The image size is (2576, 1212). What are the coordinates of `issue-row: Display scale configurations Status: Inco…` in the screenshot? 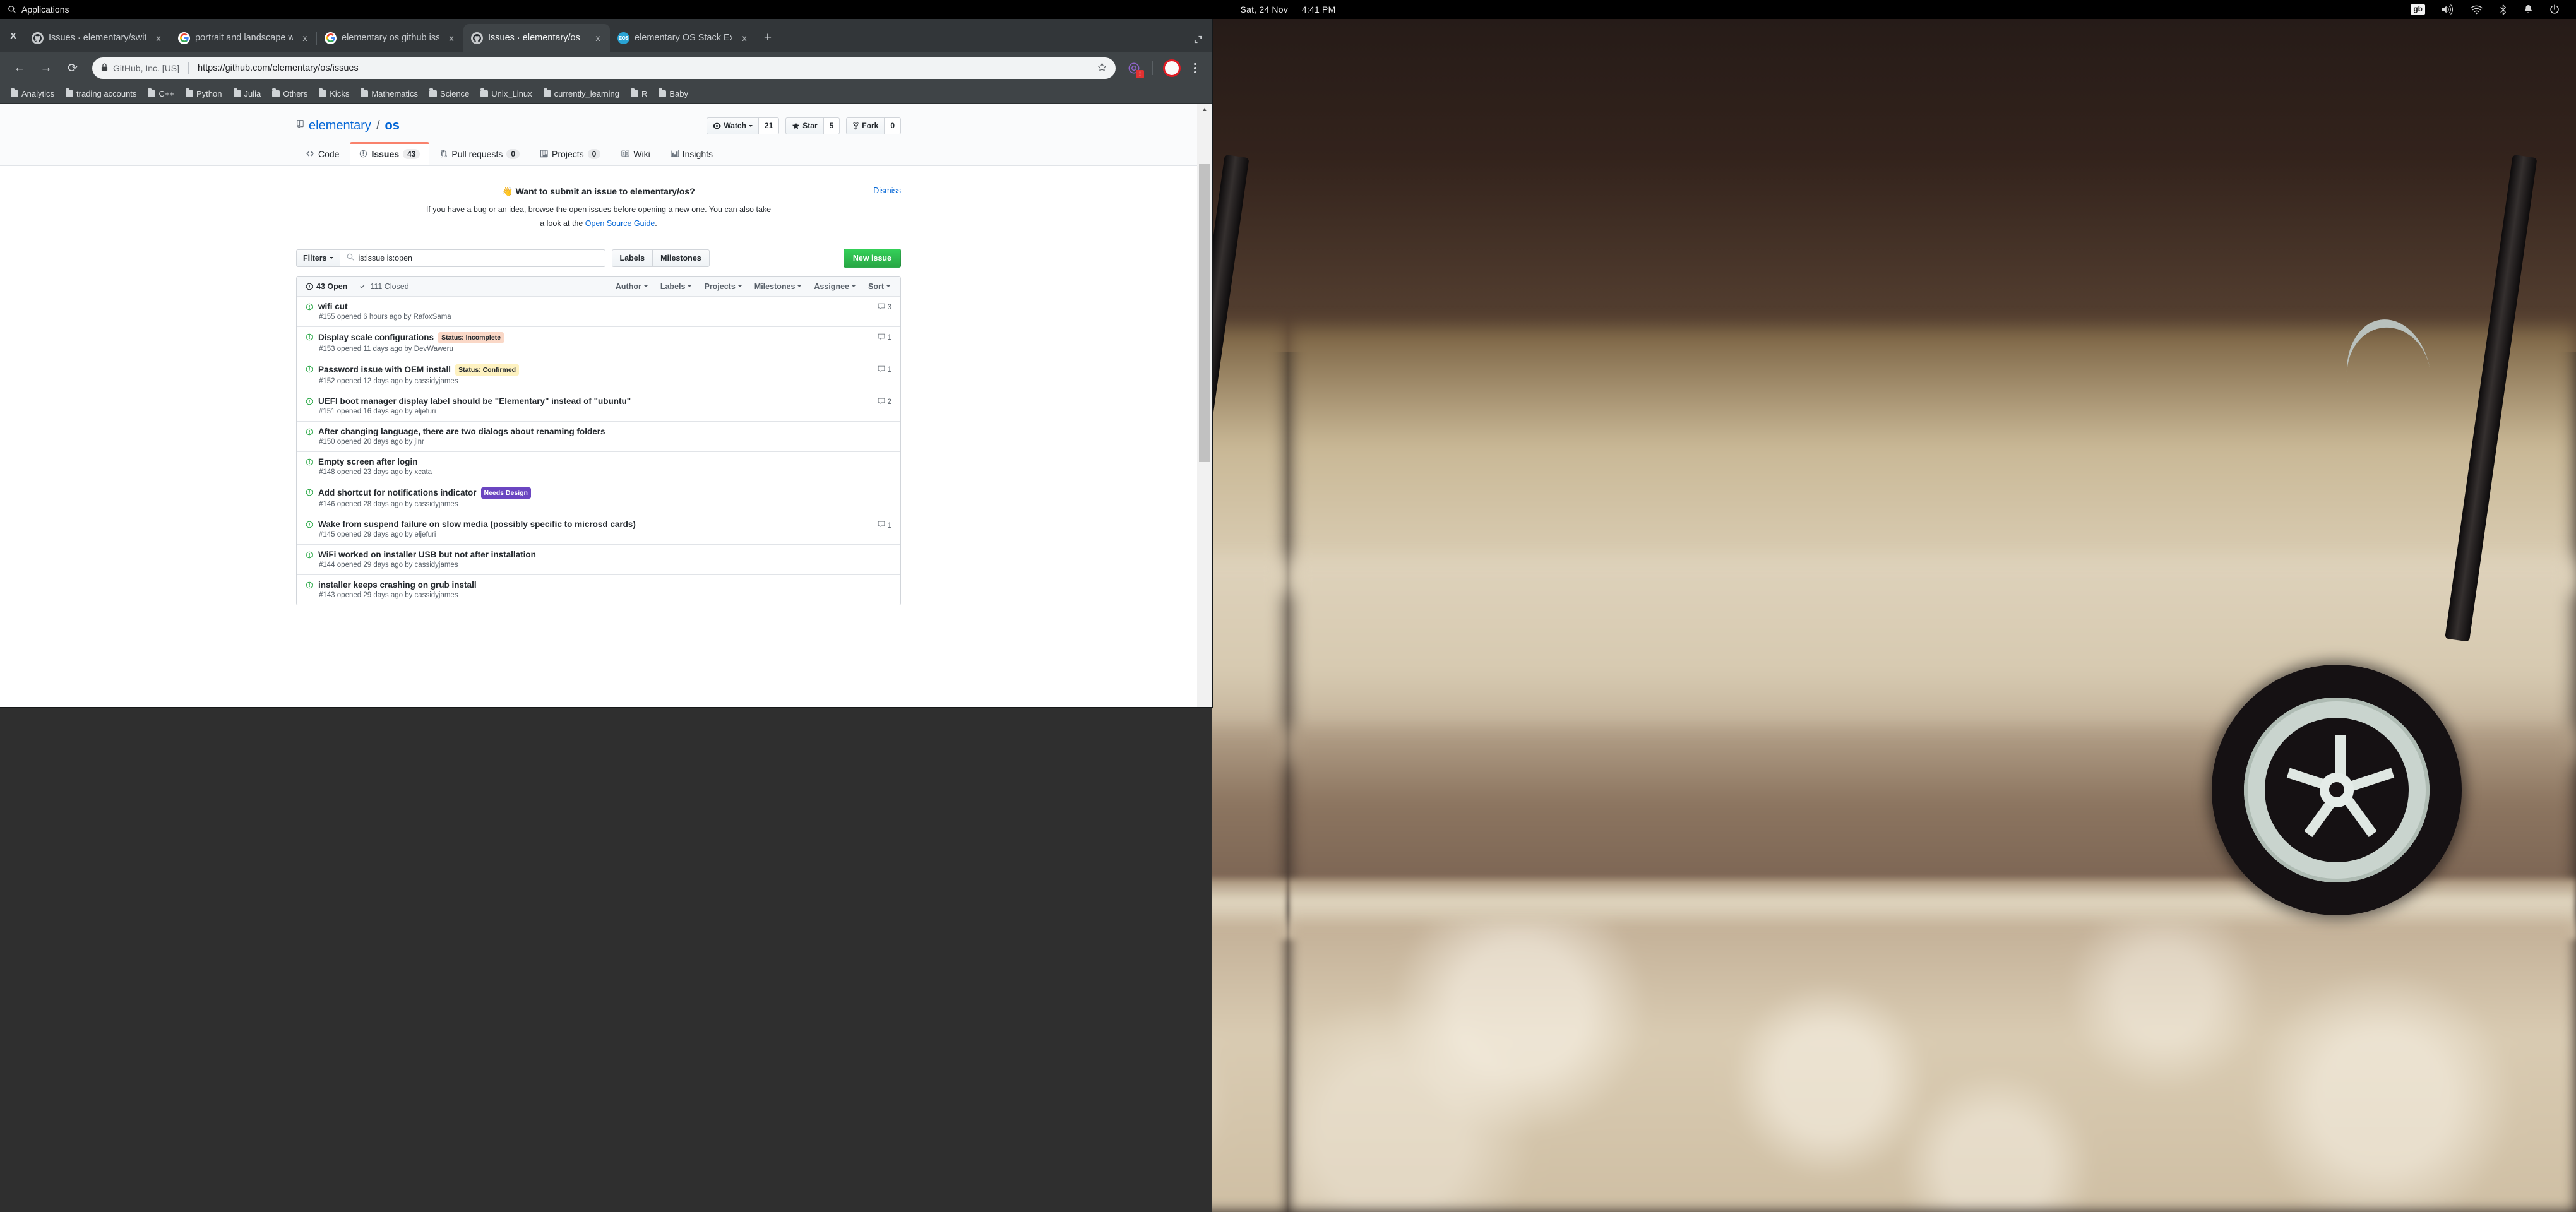 It's located at (598, 343).